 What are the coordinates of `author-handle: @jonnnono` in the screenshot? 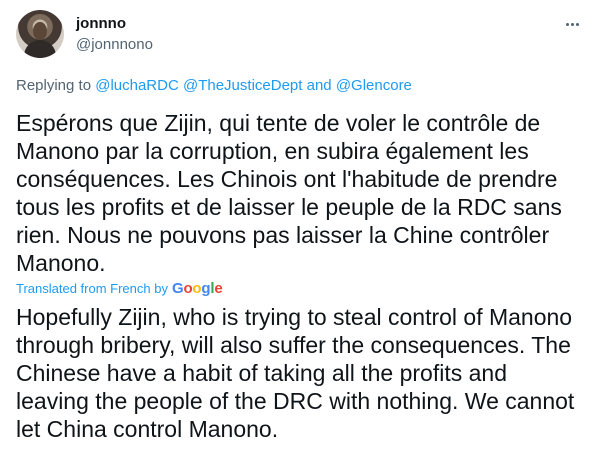 It's located at (114, 45).